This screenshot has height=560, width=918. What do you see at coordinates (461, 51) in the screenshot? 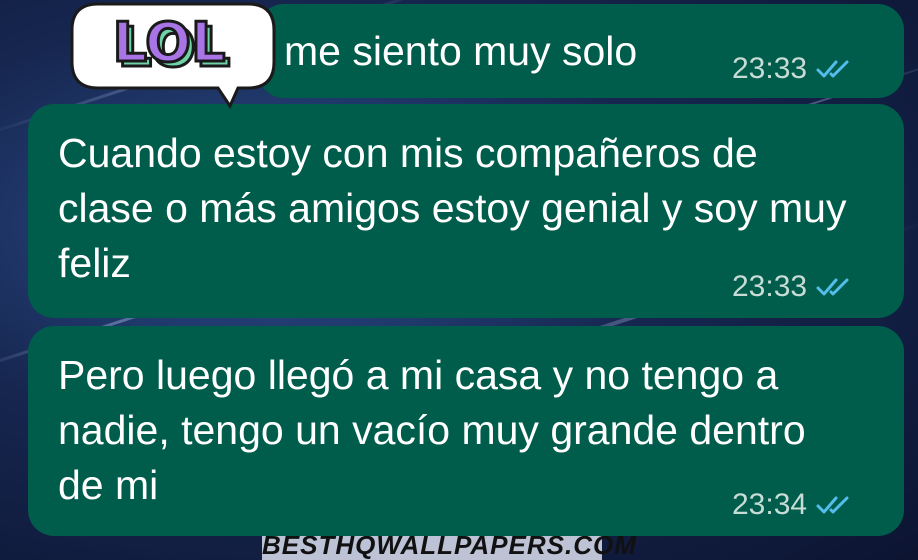
I see `message-text: me siento muy solo` at bounding box center [461, 51].